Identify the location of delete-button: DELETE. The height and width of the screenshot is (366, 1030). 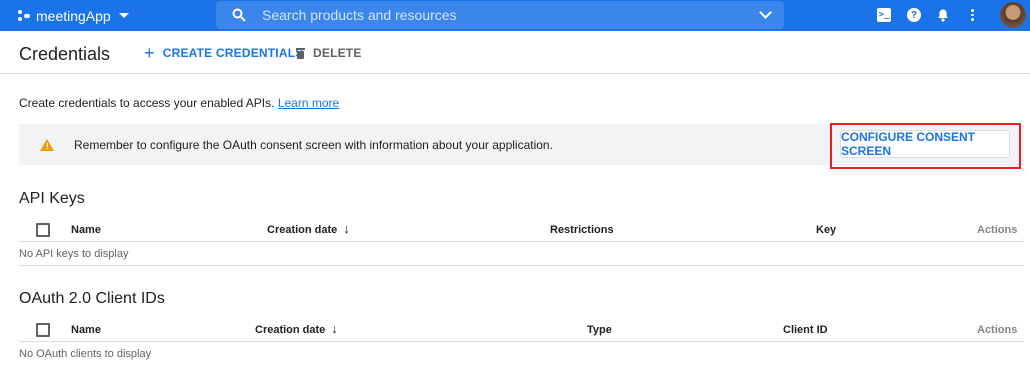
(329, 53).